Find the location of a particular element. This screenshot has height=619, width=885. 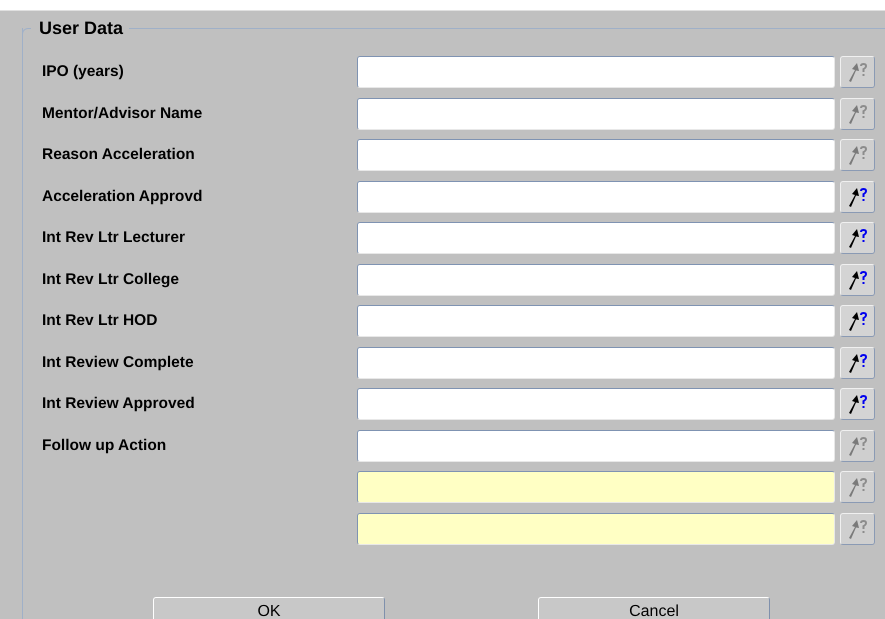

field-label: Int Rev Ltr Lecturer is located at coordinates (113, 237).